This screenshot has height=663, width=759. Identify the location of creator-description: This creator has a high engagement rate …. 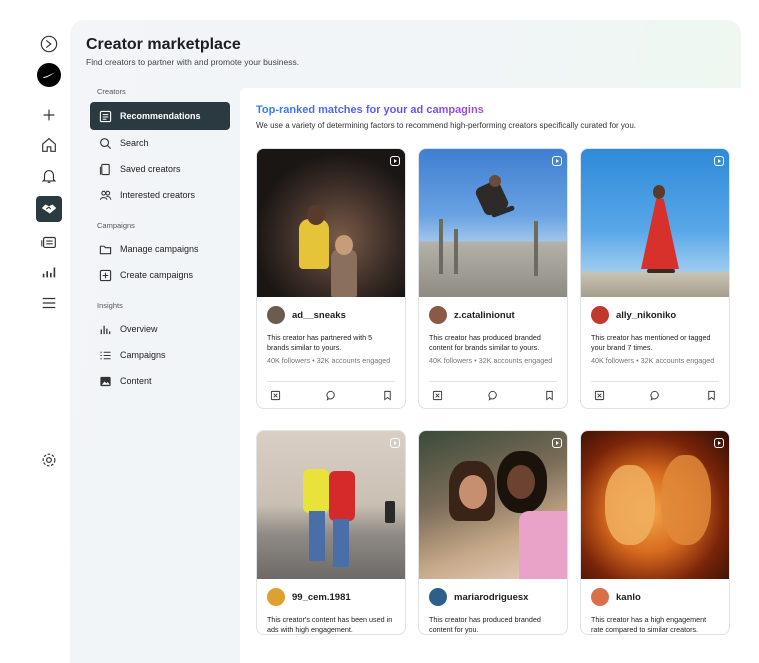
(649, 624).